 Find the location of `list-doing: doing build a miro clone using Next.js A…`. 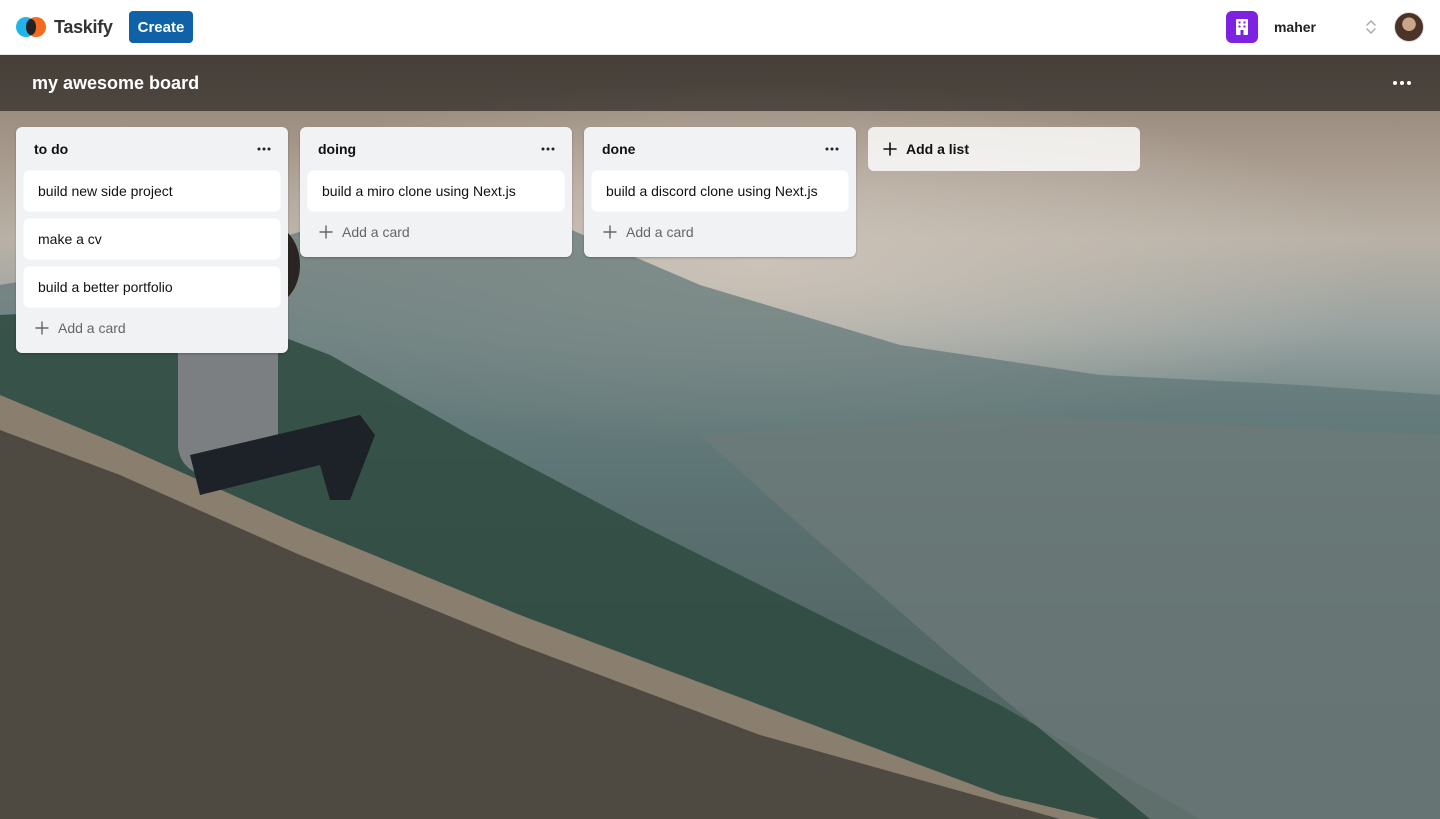

list-doing: doing build a miro clone using Next.js A… is located at coordinates (436, 192).